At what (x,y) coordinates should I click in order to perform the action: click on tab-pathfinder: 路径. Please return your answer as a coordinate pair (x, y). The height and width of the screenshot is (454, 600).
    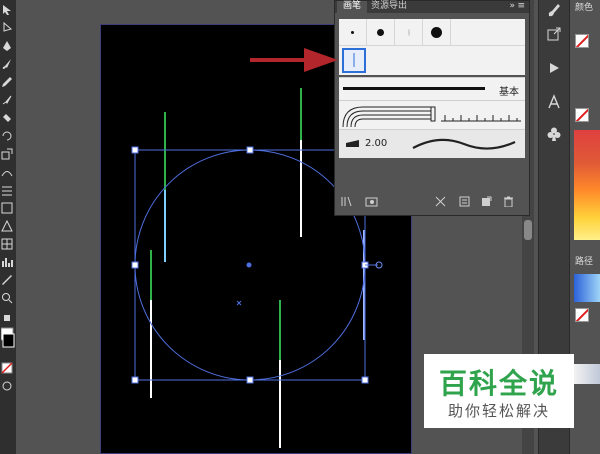
    Looking at the image, I should click on (584, 260).